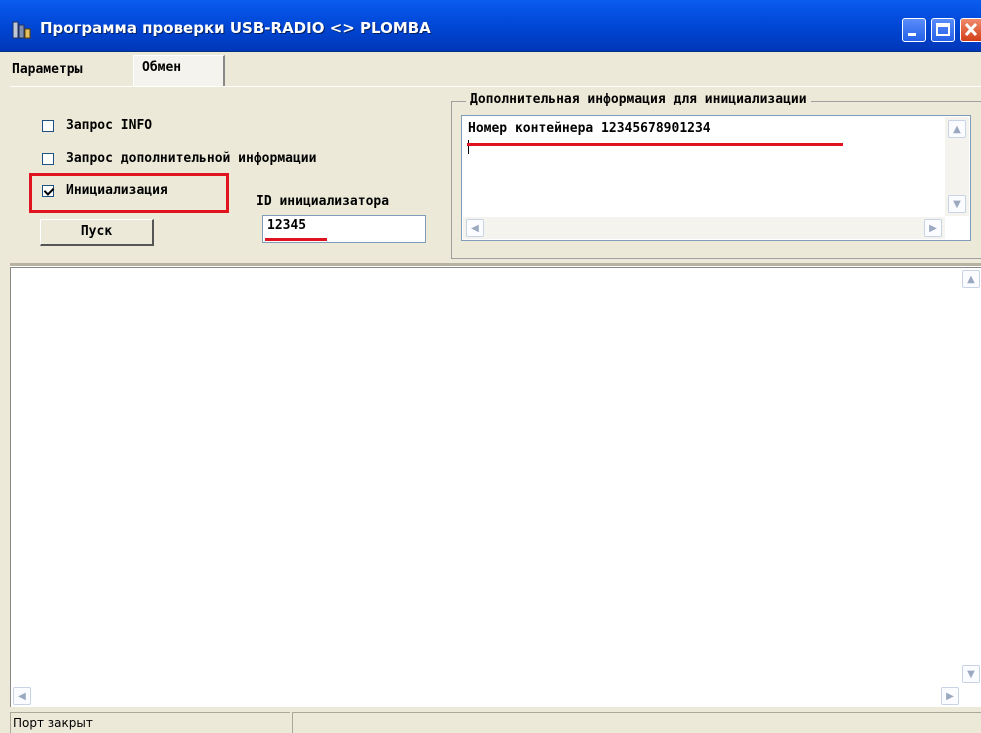  I want to click on memo-underline, so click(655, 144).